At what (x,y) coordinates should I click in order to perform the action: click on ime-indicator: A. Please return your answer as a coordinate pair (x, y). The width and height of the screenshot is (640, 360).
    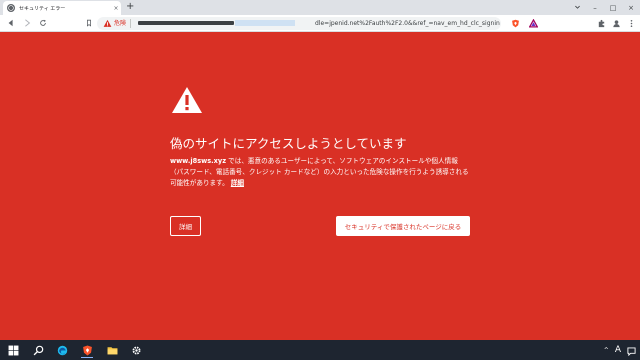
    Looking at the image, I should click on (618, 350).